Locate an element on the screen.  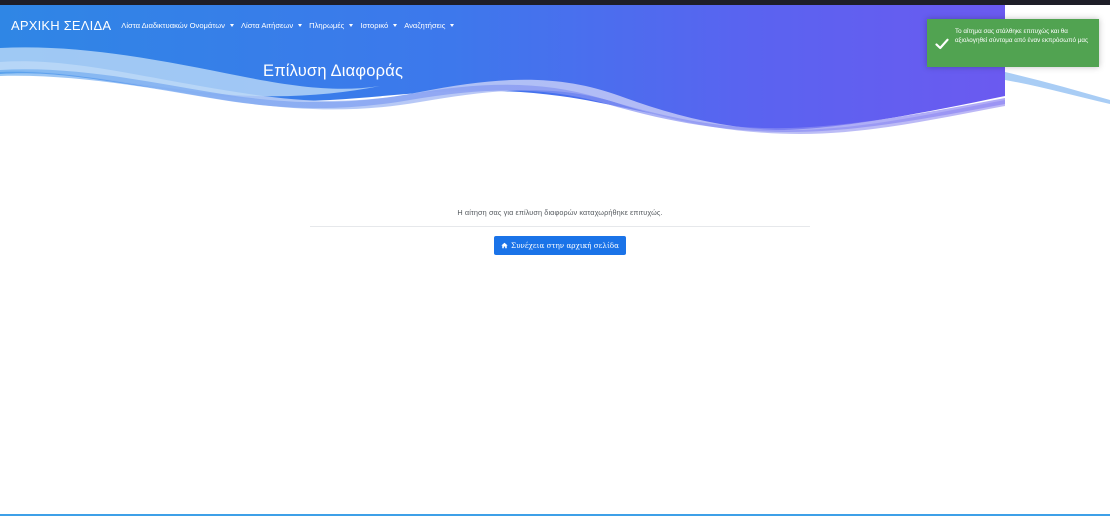
checkmark-icon is located at coordinates (942, 44).